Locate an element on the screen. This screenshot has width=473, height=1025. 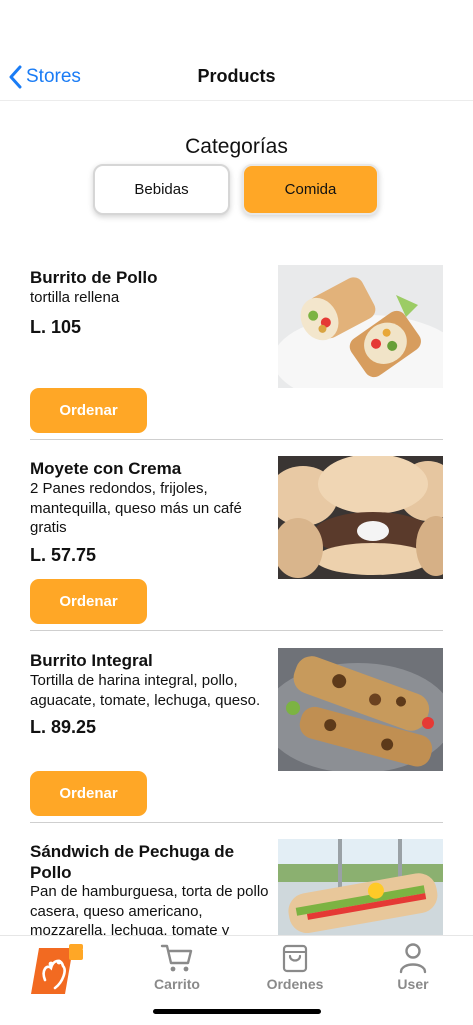
tab-carrito: Carrito is located at coordinates (177, 966).